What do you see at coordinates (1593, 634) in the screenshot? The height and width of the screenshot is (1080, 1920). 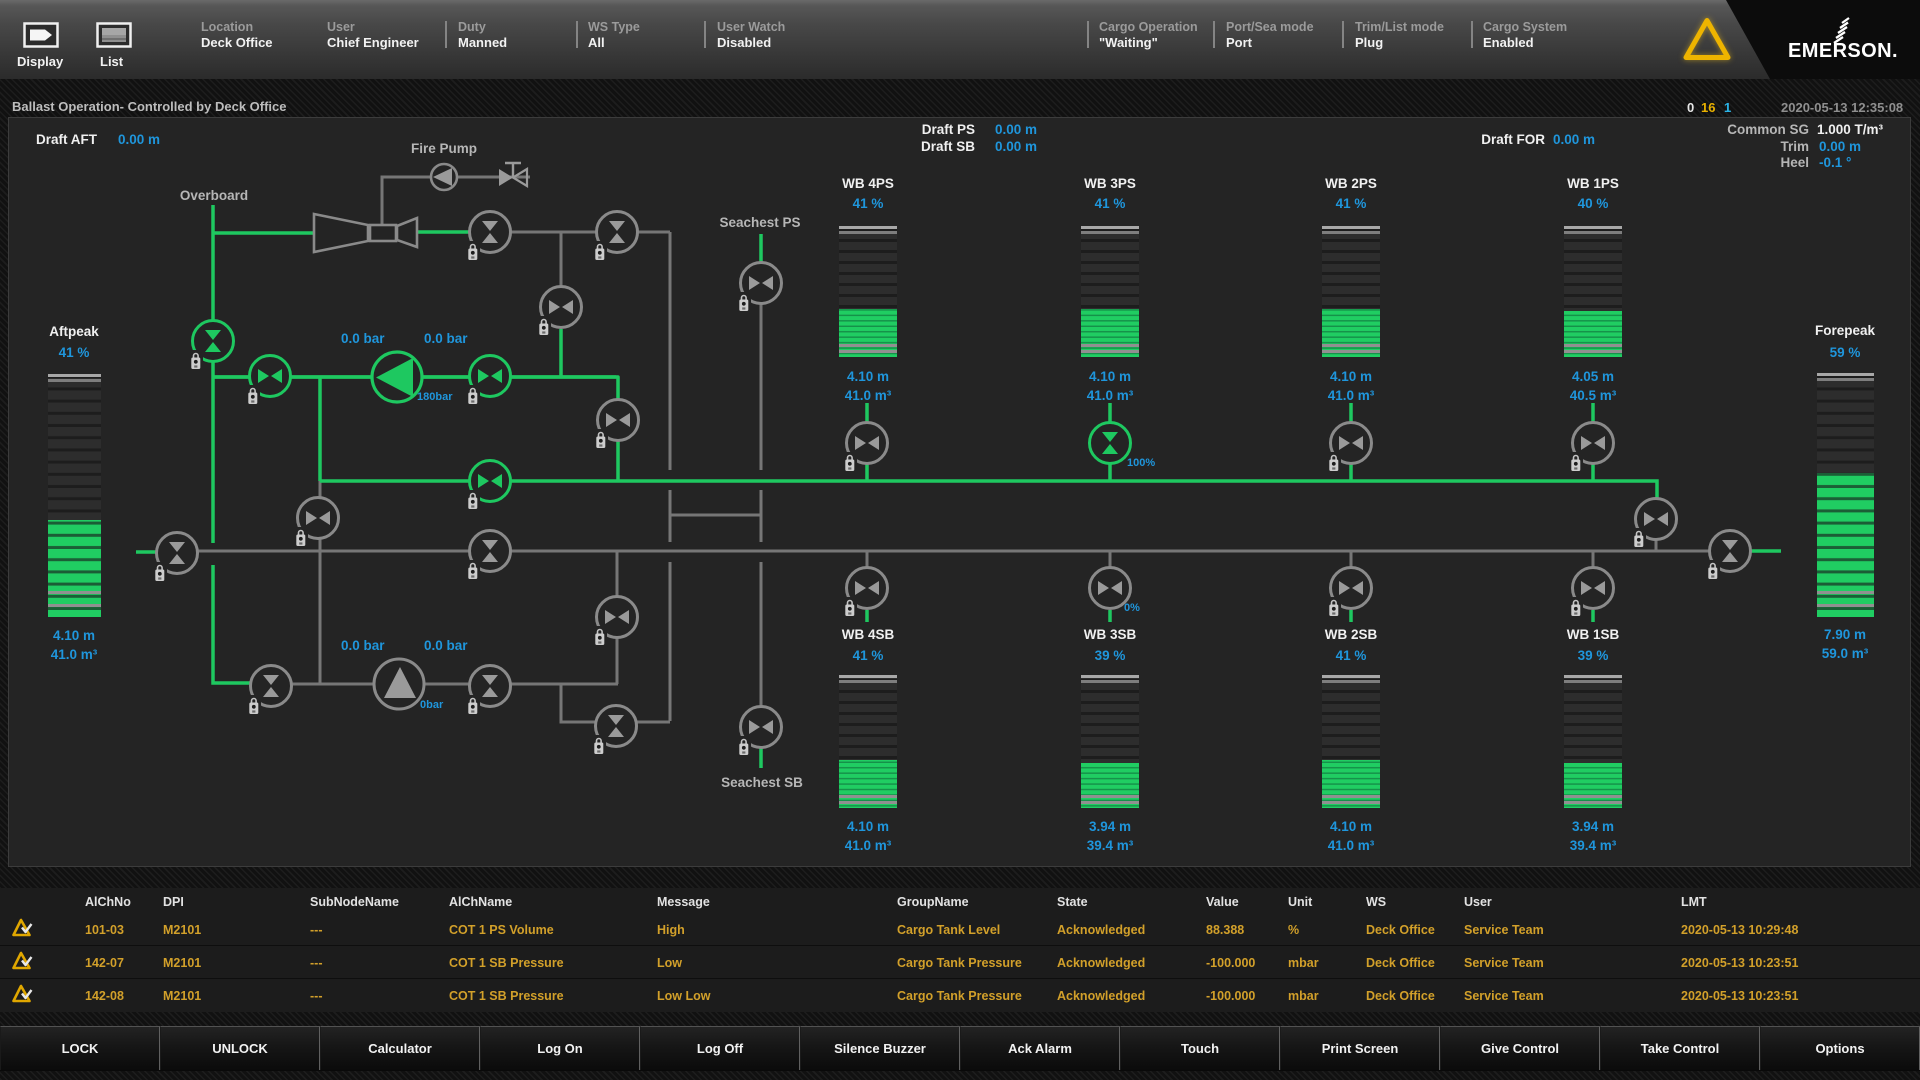 I see `svg-text: WB 1SB` at bounding box center [1593, 634].